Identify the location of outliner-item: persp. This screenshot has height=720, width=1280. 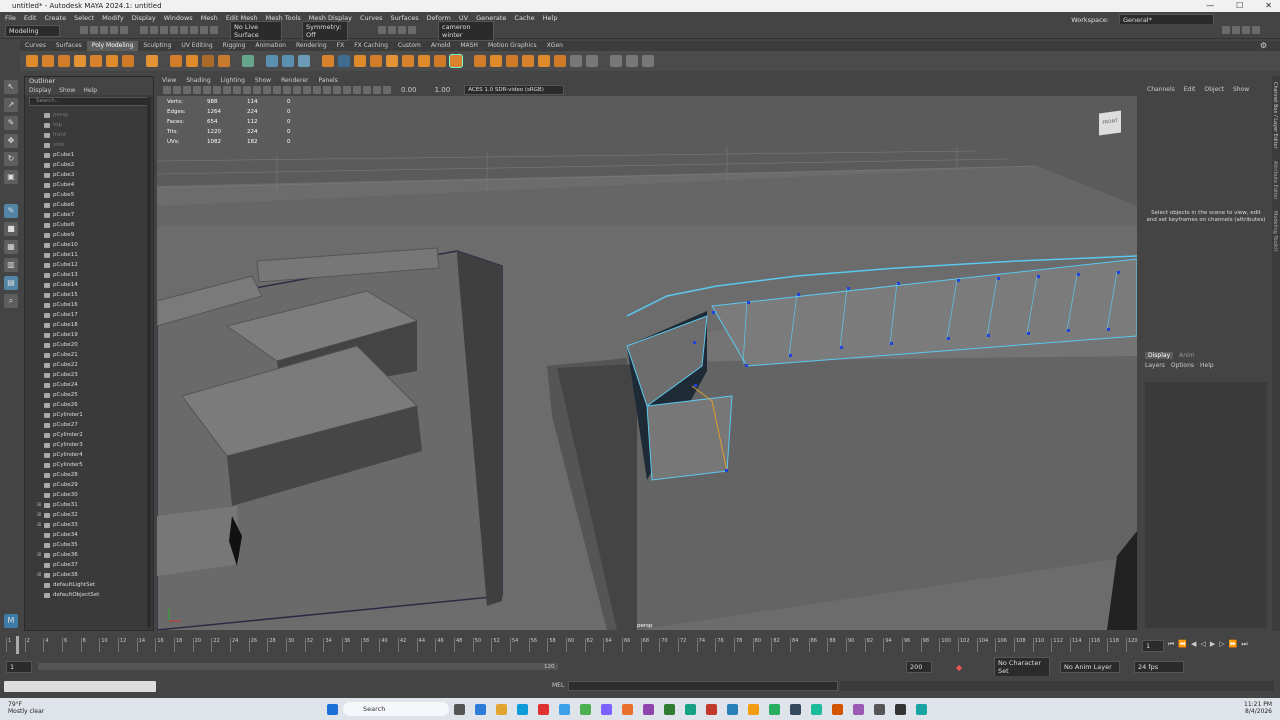
(89, 115).